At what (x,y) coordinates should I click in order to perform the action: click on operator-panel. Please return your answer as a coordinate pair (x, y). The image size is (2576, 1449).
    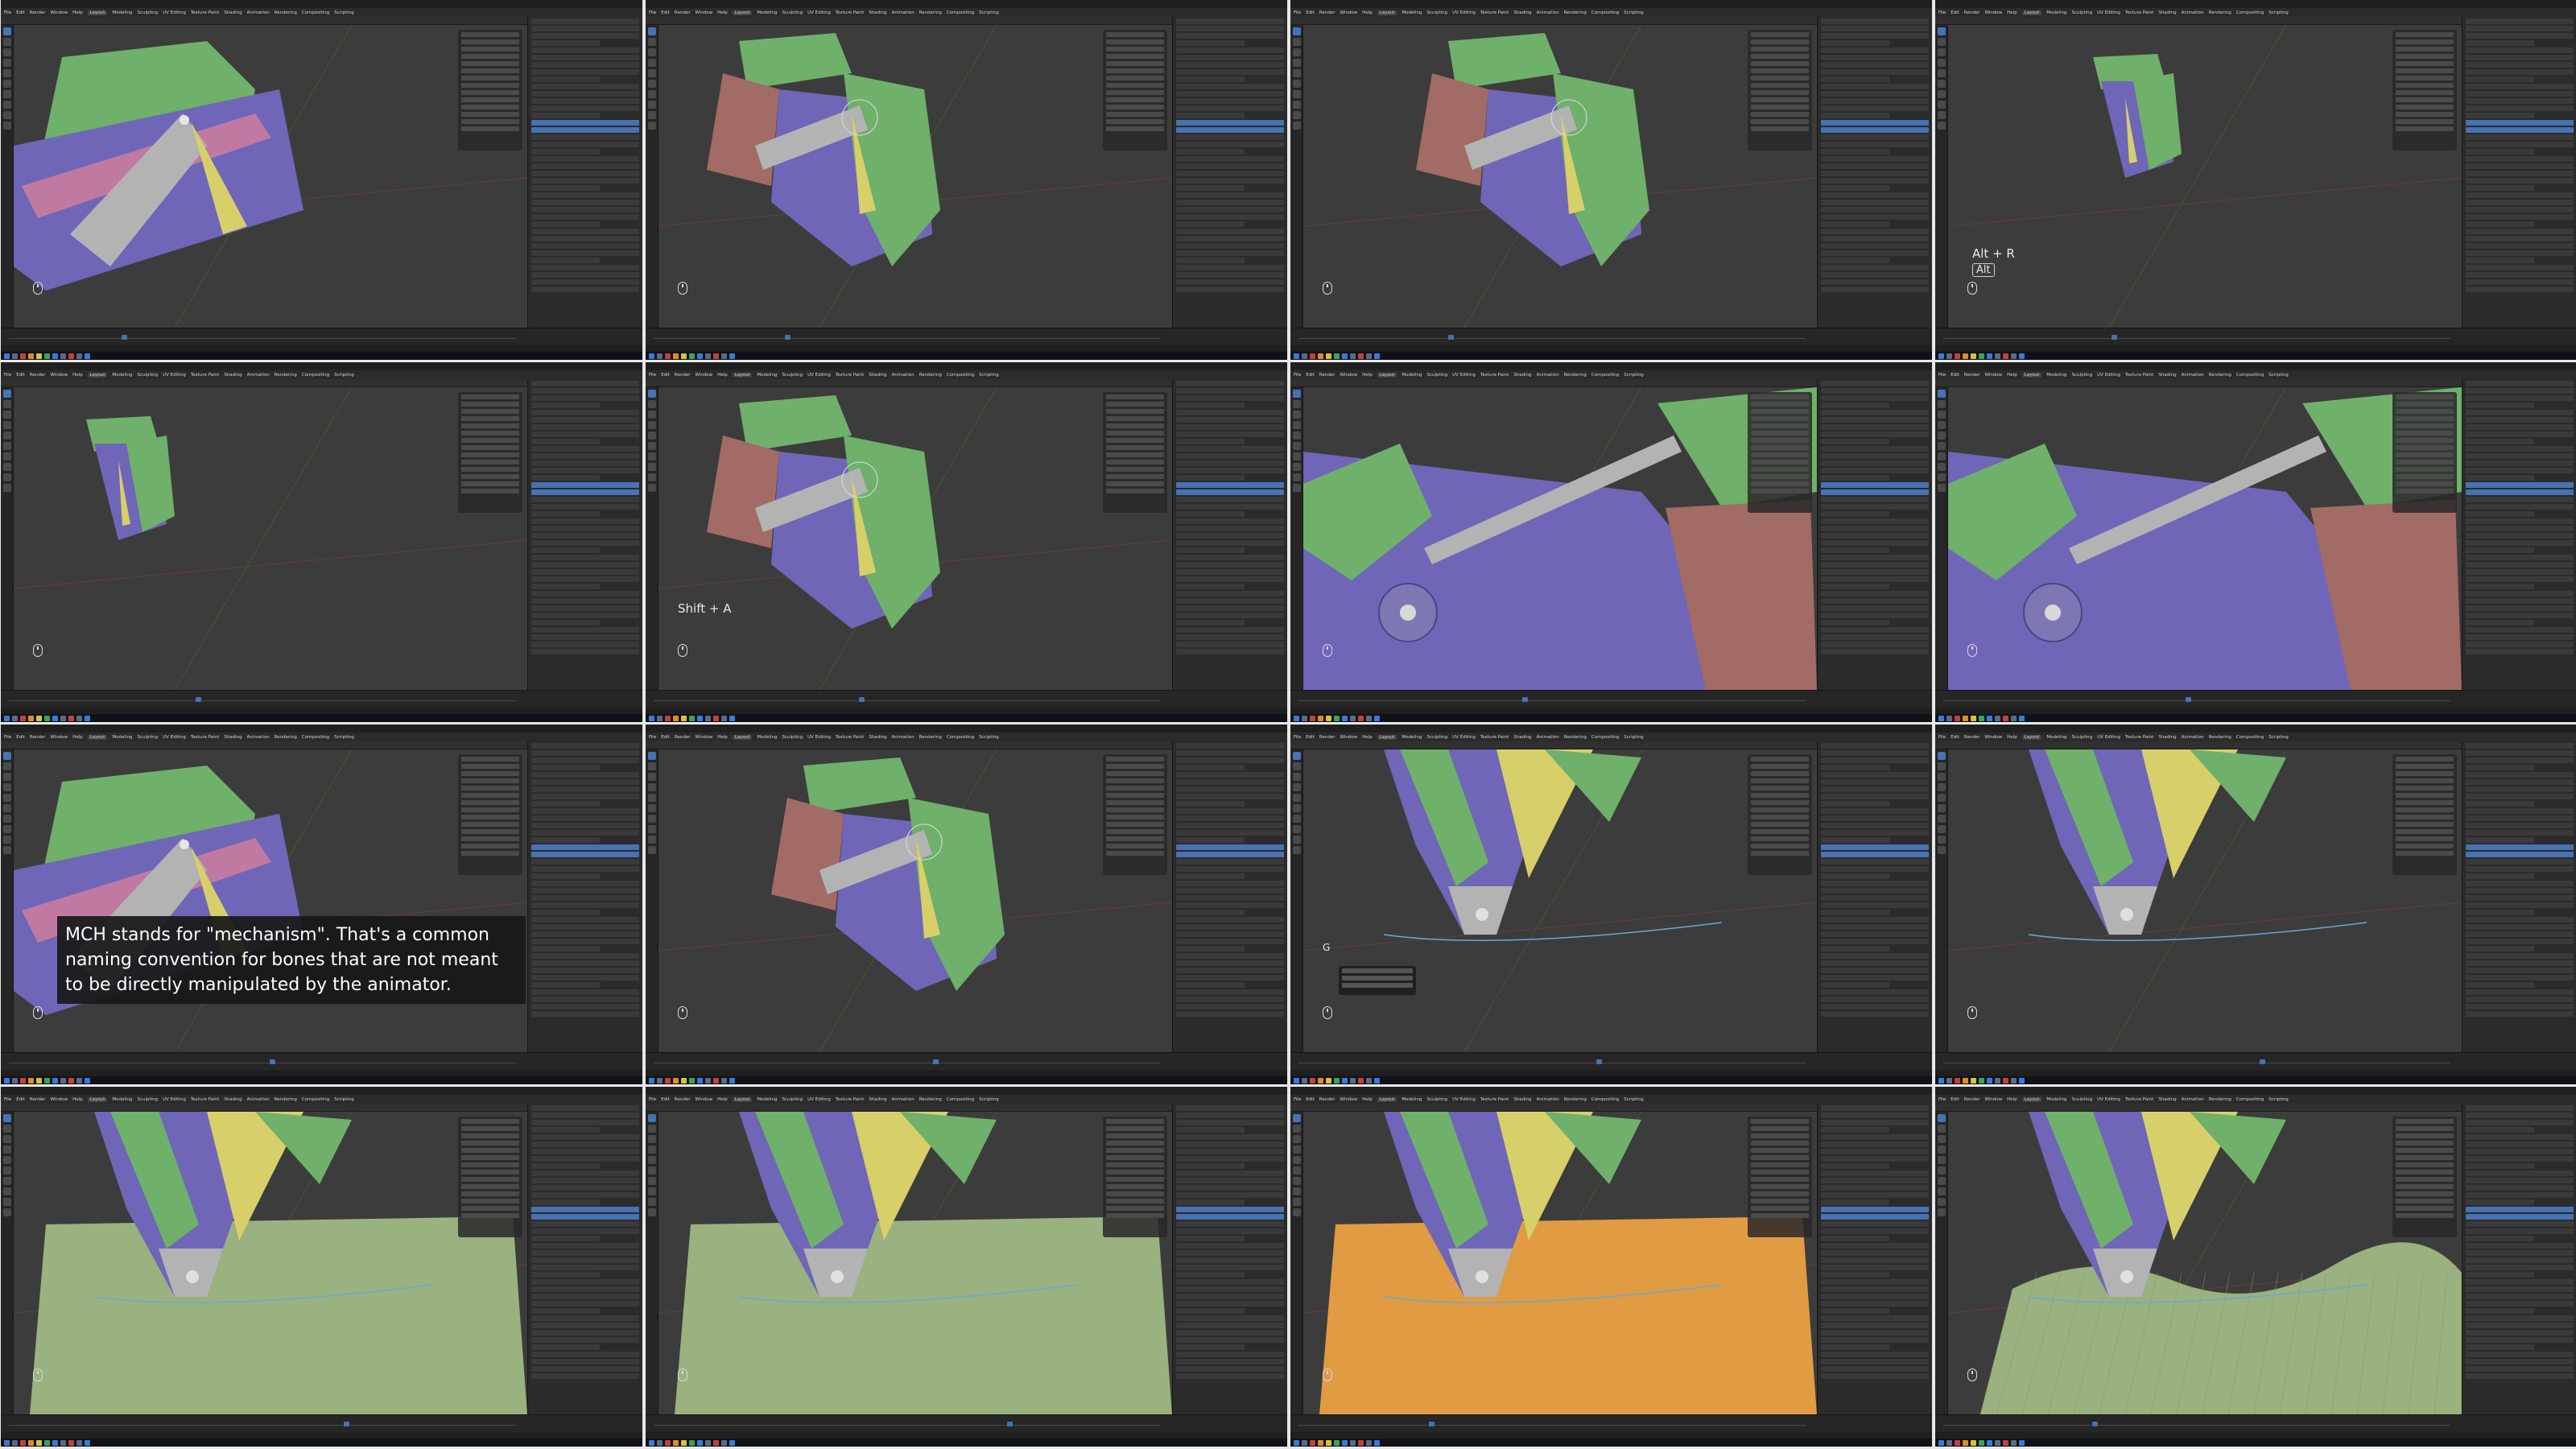
    Looking at the image, I should click on (1377, 980).